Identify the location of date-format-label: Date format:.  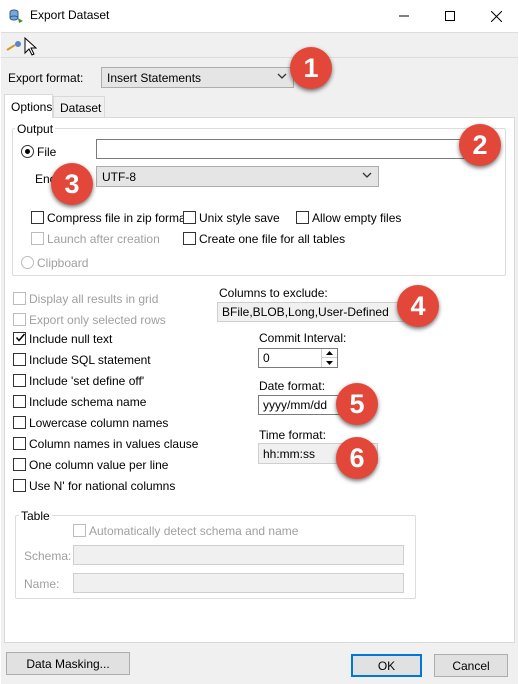
(292, 386).